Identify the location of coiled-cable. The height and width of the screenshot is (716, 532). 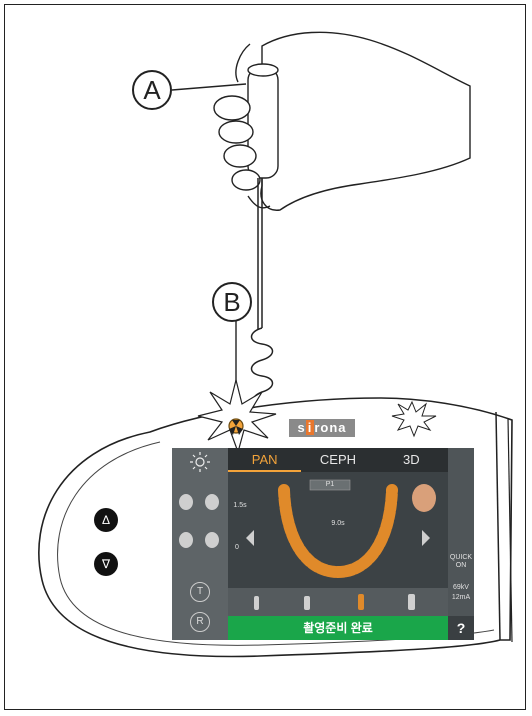
(262, 293).